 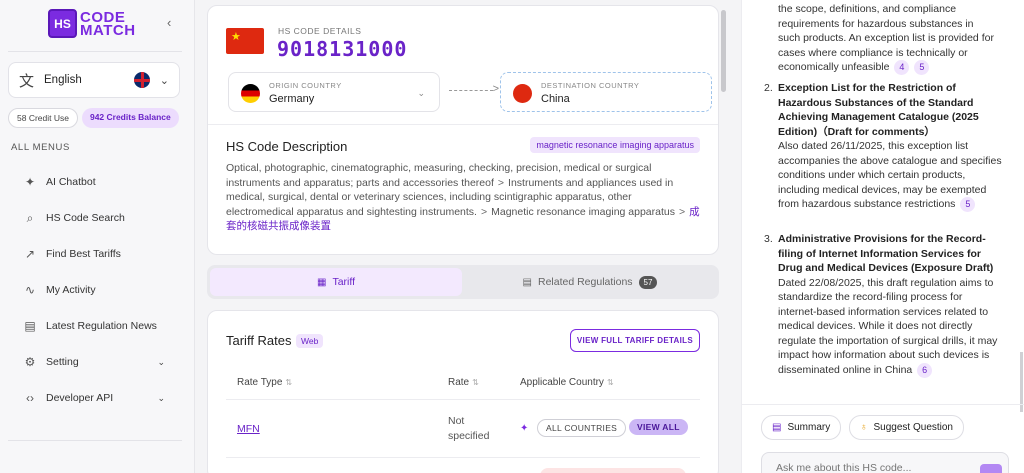 I want to click on column-header-rate-type: Rate Type ⇅, so click(x=264, y=382).